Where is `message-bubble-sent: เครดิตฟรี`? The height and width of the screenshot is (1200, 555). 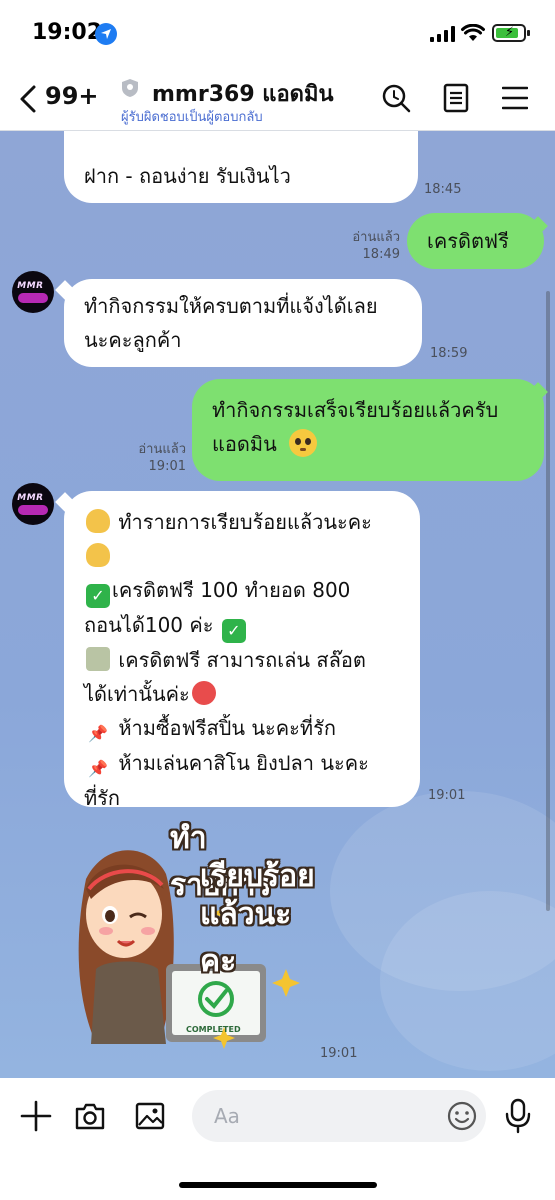
message-bubble-sent: เครดิตฟรี is located at coordinates (475, 241).